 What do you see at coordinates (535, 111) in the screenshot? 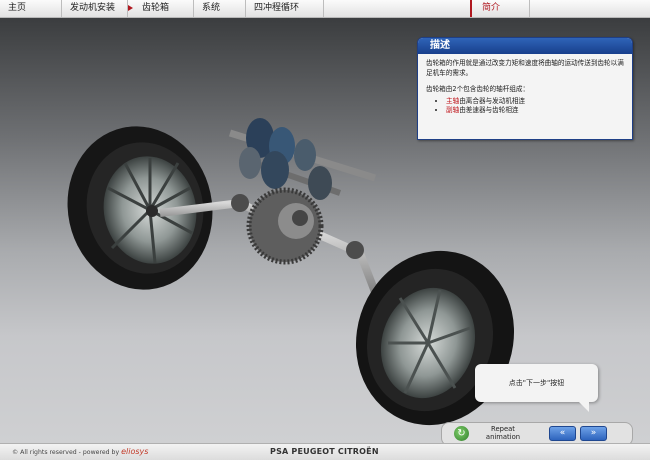
I see `list-item: 副轴由差速器与齿轮相连` at bounding box center [535, 111].